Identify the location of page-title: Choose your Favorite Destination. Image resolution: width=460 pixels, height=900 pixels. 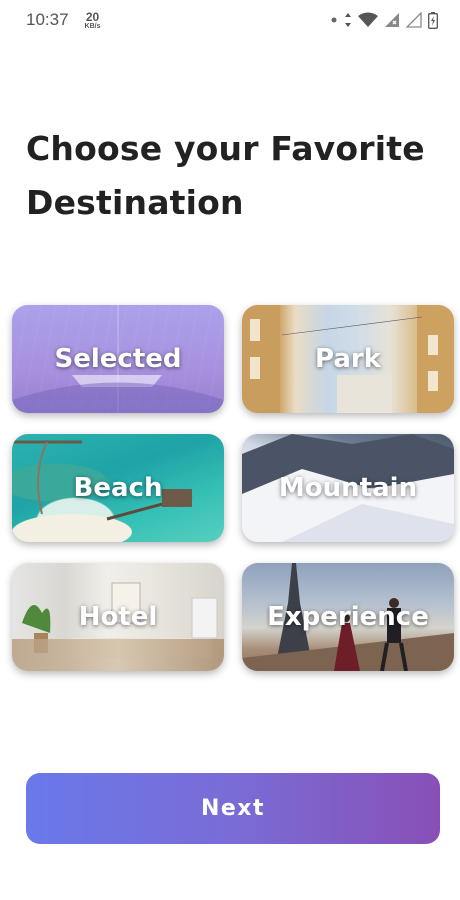
(225, 175).